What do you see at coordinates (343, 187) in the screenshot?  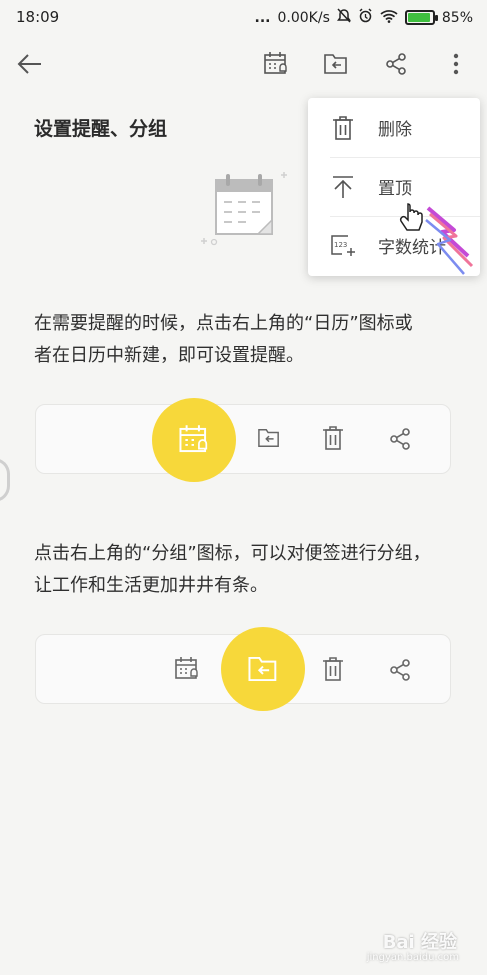 I see `pin-top-icon` at bounding box center [343, 187].